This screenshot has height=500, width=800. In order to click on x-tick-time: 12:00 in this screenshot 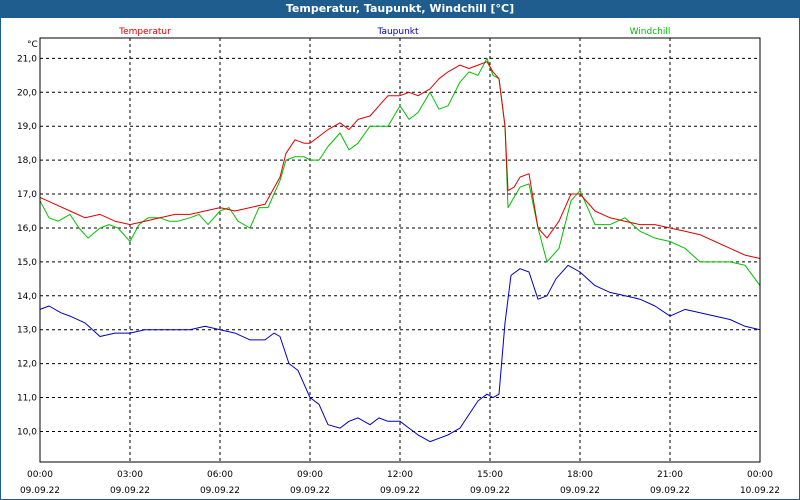, I will do `click(400, 475)`.